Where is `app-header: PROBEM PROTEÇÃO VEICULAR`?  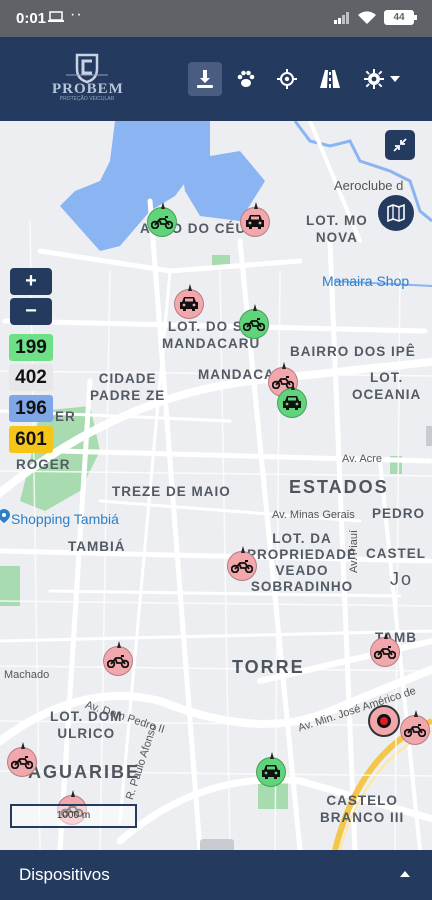 app-header: PROBEM PROTEÇÃO VEICULAR is located at coordinates (216, 79).